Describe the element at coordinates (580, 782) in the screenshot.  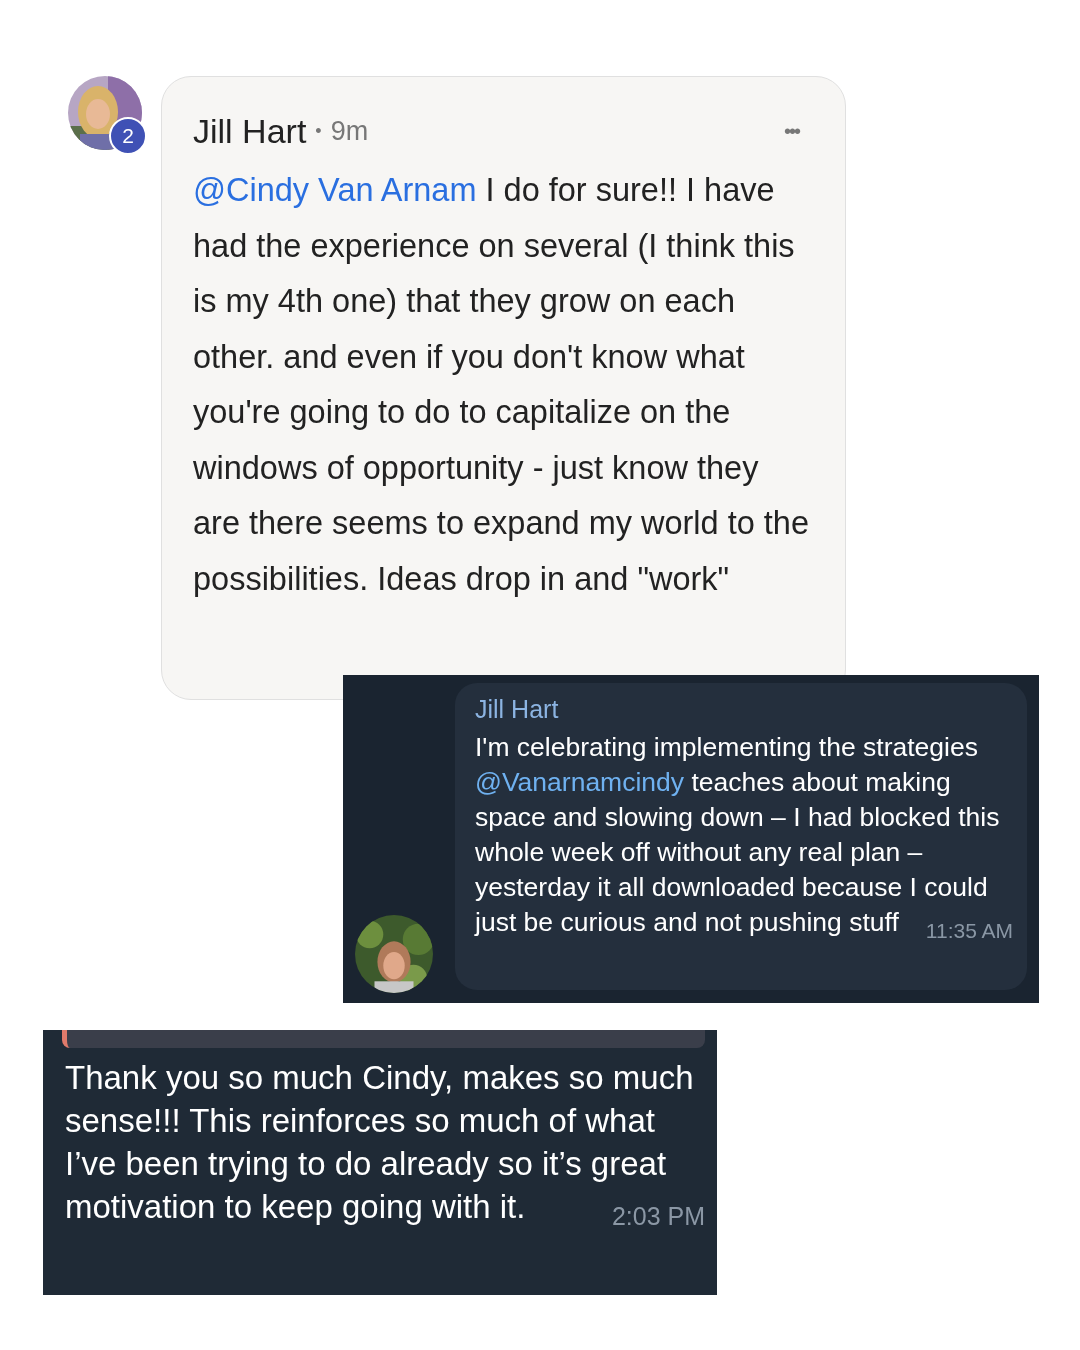
I see `mention-link: @Vanarnamcindy` at that location.